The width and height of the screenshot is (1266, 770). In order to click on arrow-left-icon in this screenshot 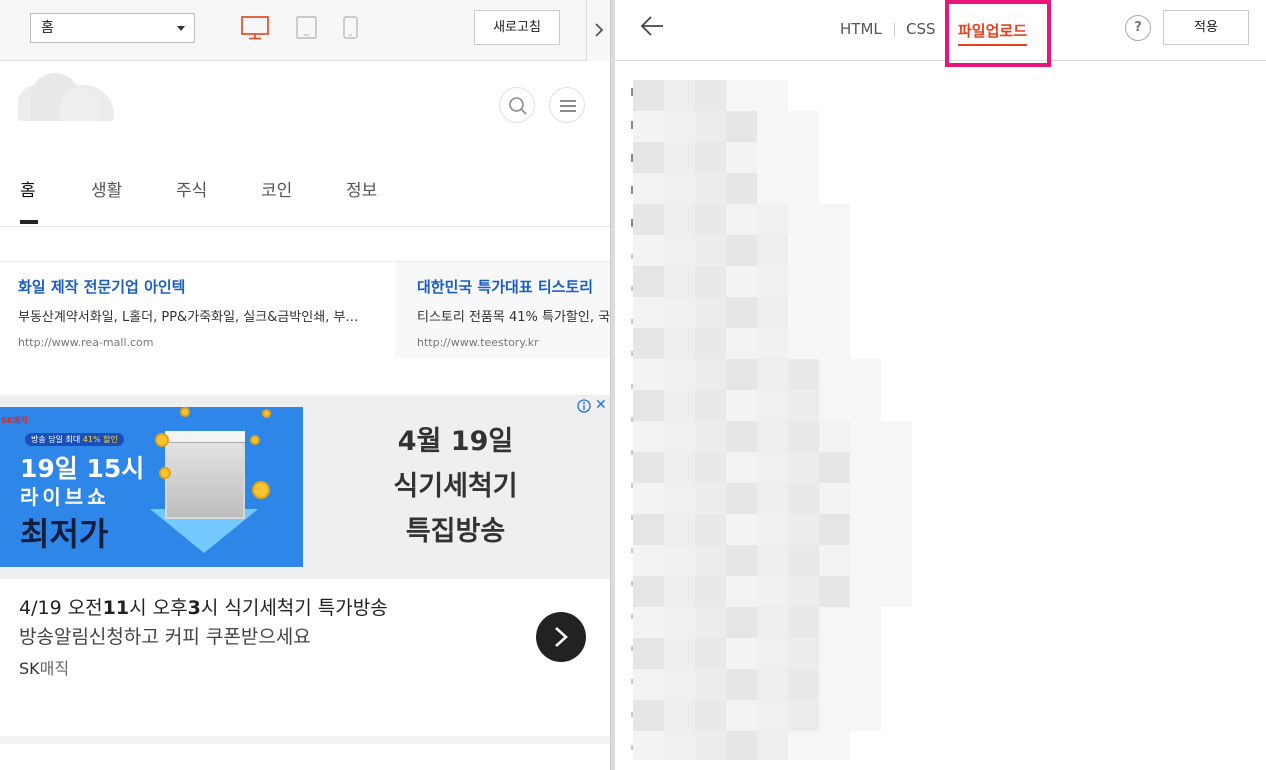, I will do `click(651, 26)`.